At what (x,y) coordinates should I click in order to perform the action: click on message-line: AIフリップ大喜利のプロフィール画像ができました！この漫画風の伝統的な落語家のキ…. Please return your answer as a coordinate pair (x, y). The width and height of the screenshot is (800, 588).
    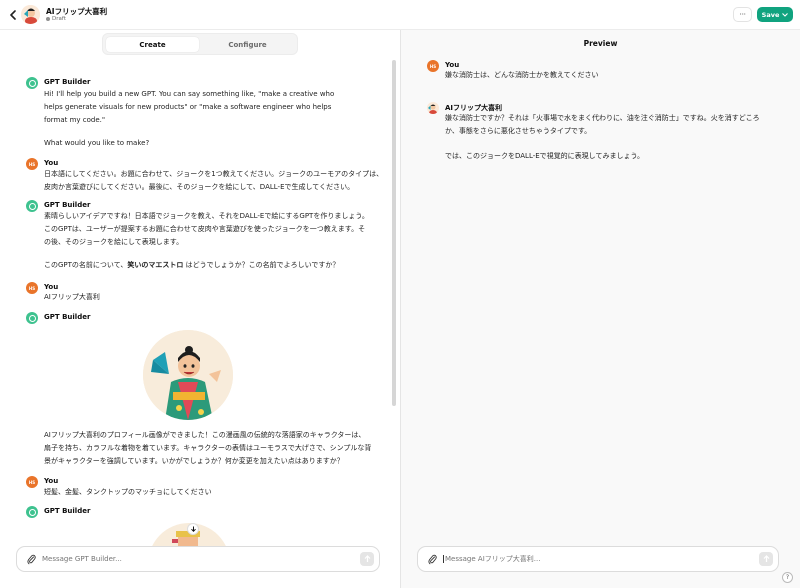
    Looking at the image, I should click on (205, 435).